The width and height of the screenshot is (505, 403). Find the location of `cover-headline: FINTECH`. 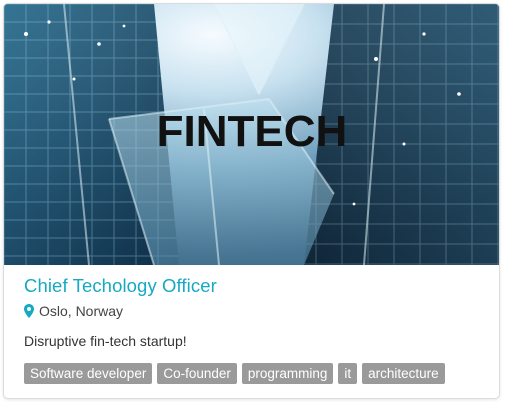

cover-headline: FINTECH is located at coordinates (252, 131).